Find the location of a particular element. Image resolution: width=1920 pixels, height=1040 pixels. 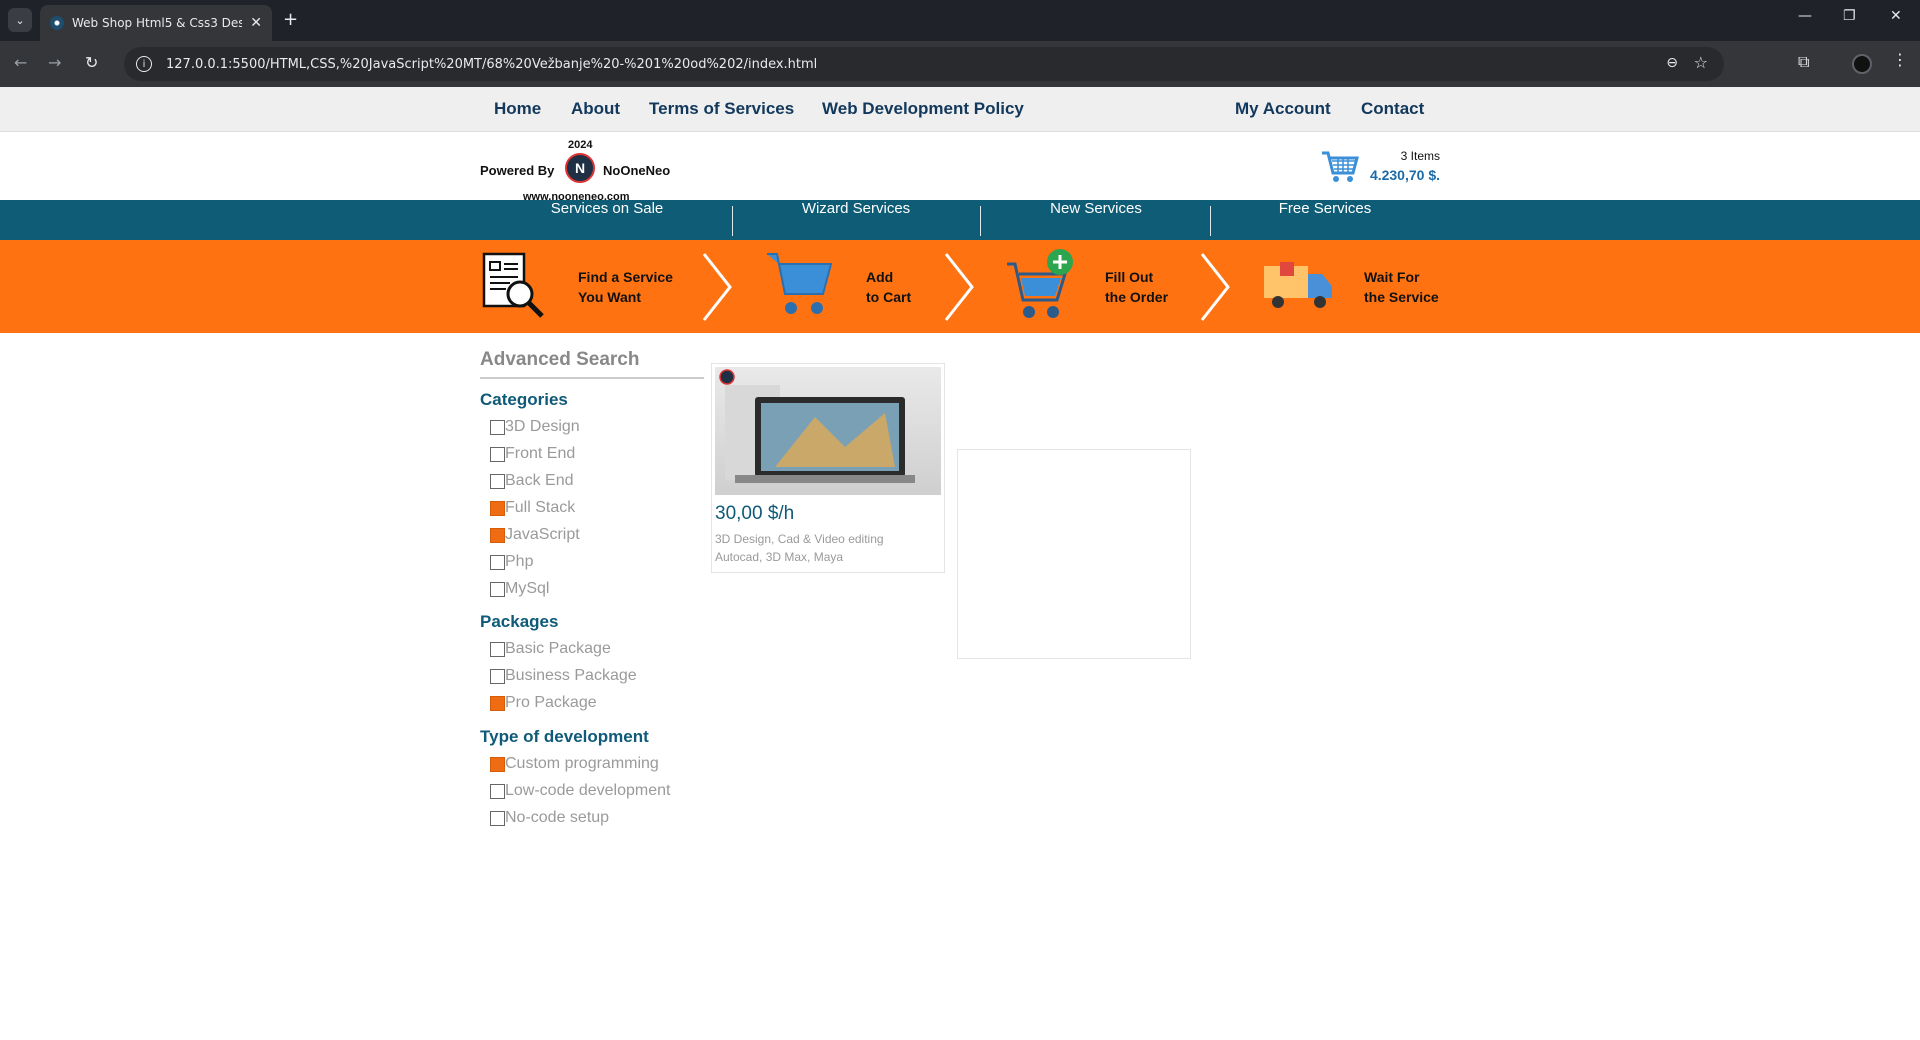

close-tab-icon: ✕ is located at coordinates (256, 23).